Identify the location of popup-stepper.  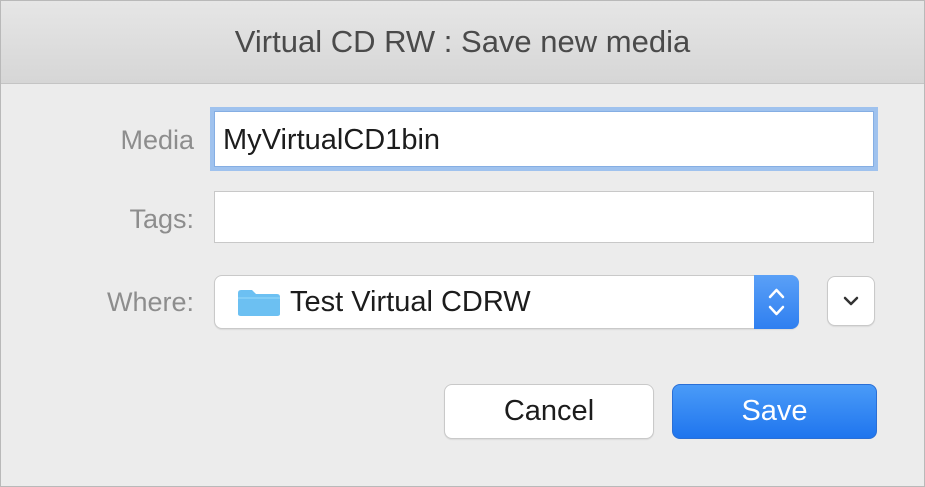
(776, 302).